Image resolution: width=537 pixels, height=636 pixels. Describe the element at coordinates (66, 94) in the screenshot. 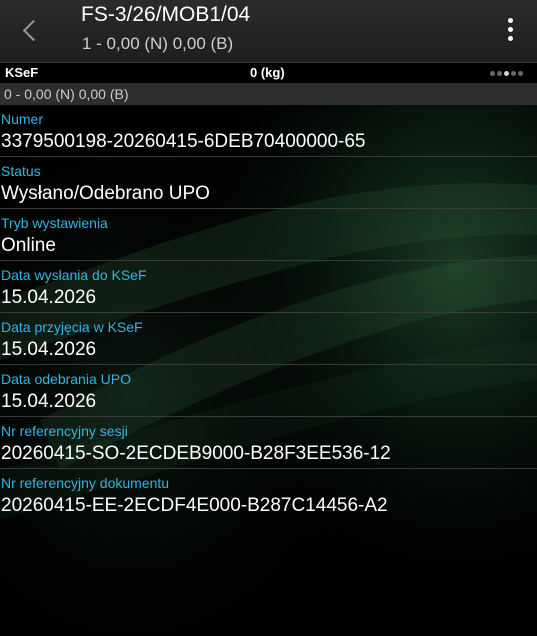

I see `summary-text: 0 - 0,00 (N) 0,00 (B)` at that location.